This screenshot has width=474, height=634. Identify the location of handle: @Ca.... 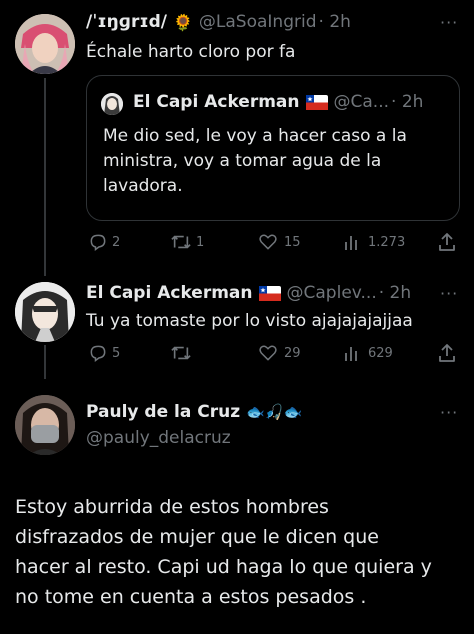
(362, 102).